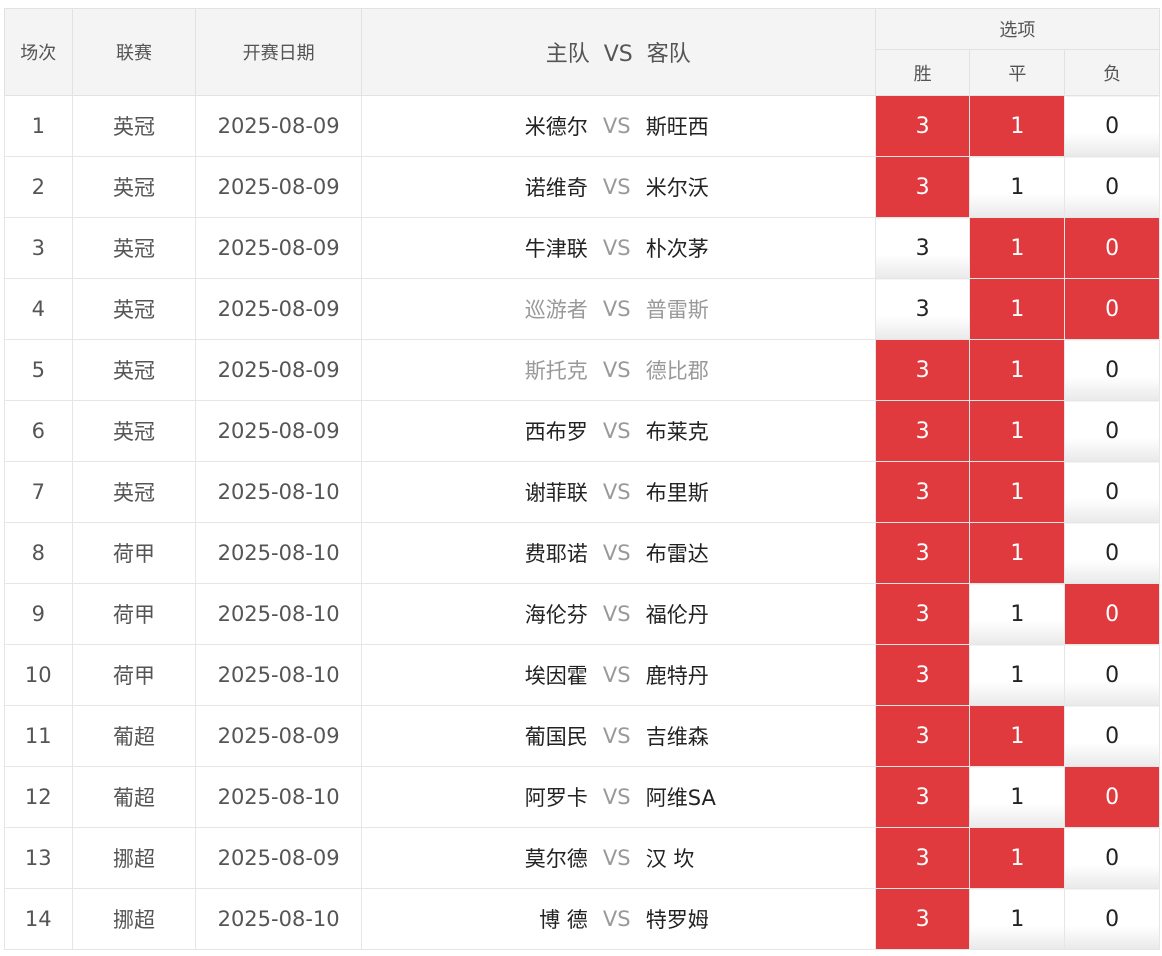 The width and height of the screenshot is (1162, 956). Describe the element at coordinates (582, 126) in the screenshot. I see `table-row: 1 英冠 2025-08-09 米德尔 VS 斯旺西 3 1 0` at that location.